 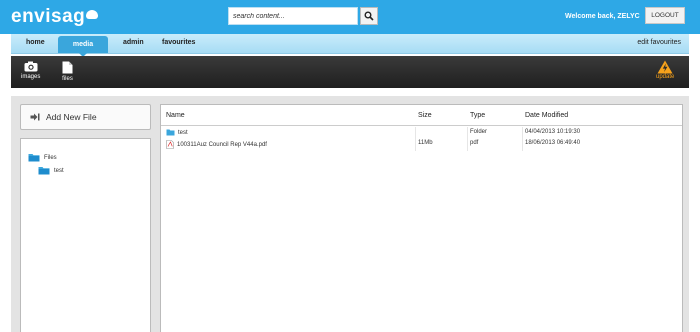 I want to click on update-tool: update, so click(x=665, y=70).